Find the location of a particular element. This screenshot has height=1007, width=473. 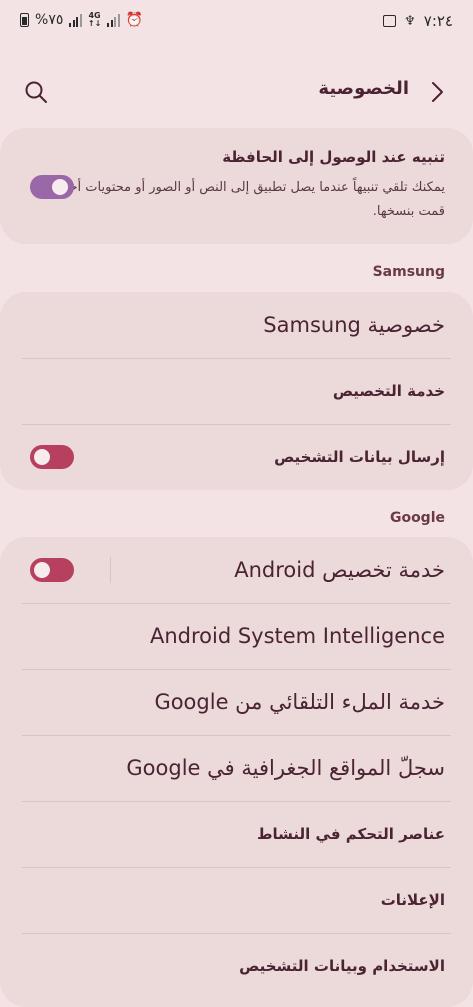

vertical-separator is located at coordinates (110, 570).